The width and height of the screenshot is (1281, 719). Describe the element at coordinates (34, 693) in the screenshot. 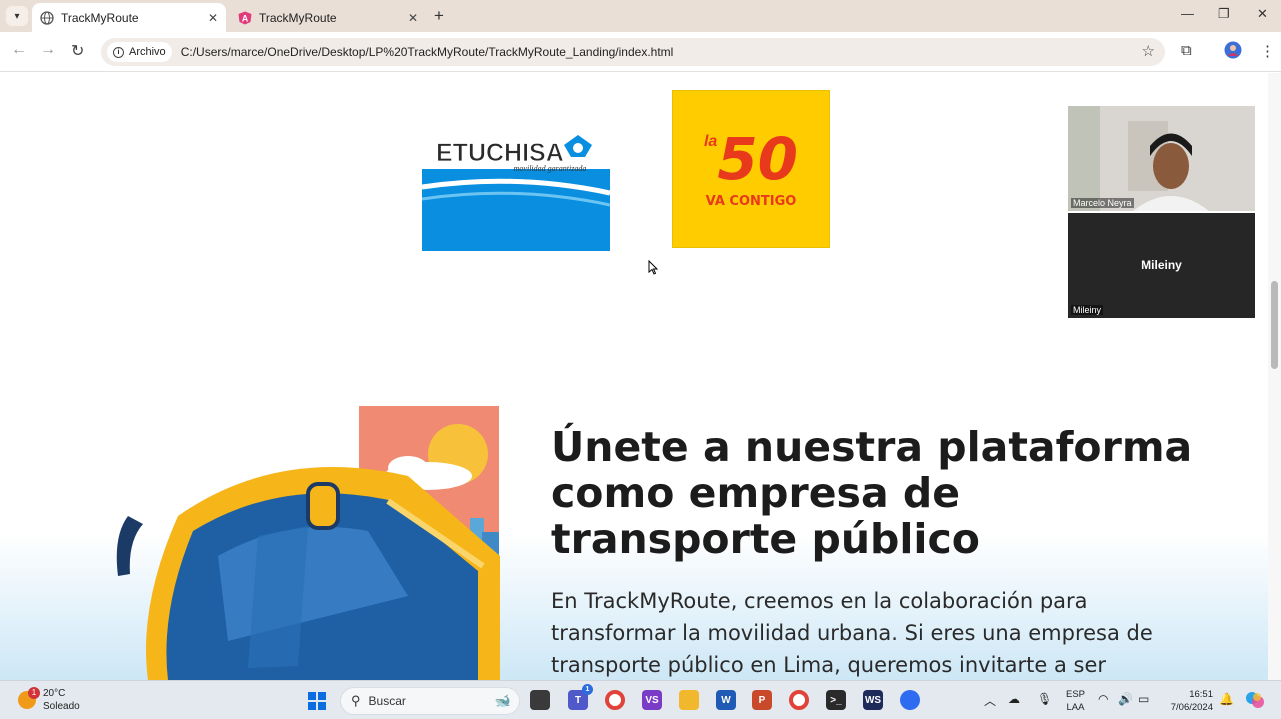

I see `notification-badge: 1` at that location.